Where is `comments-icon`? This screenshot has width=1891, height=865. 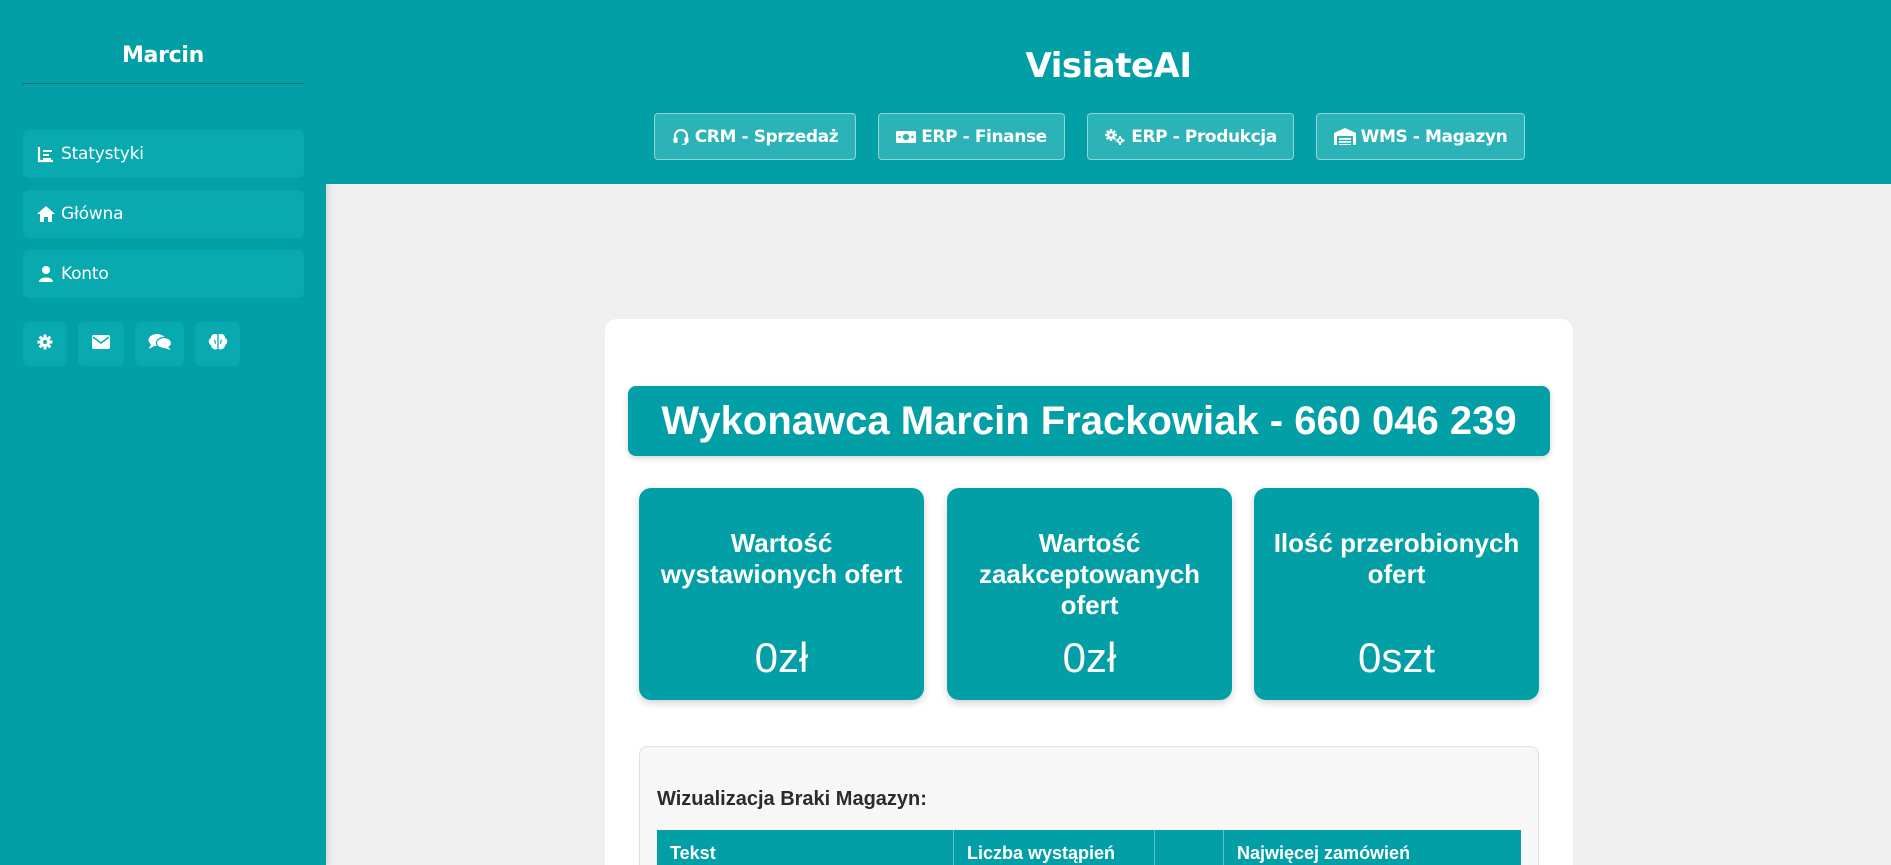 comments-icon is located at coordinates (160, 344).